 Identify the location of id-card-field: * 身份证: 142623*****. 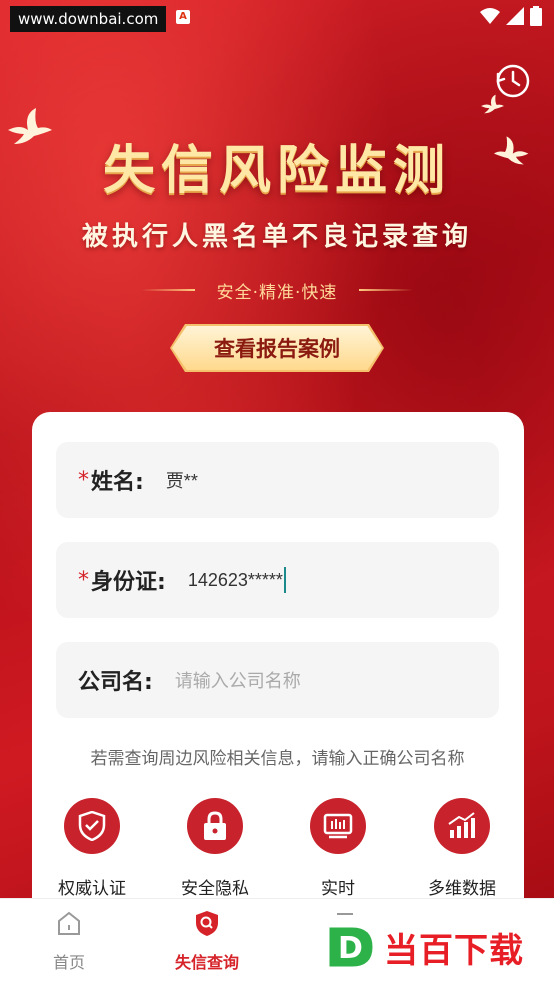
(277, 580).